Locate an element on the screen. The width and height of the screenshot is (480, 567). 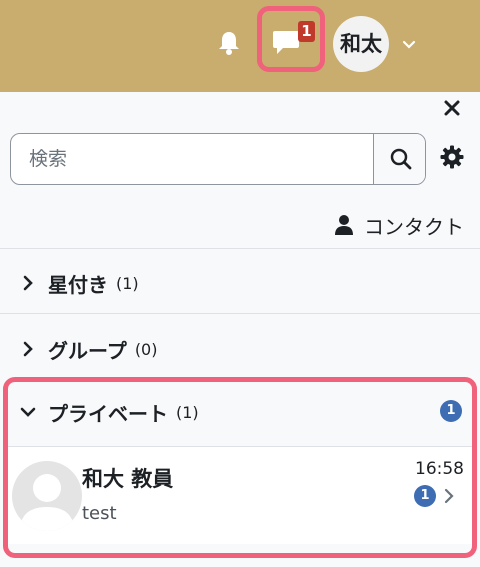
search-group is located at coordinates (218, 159).